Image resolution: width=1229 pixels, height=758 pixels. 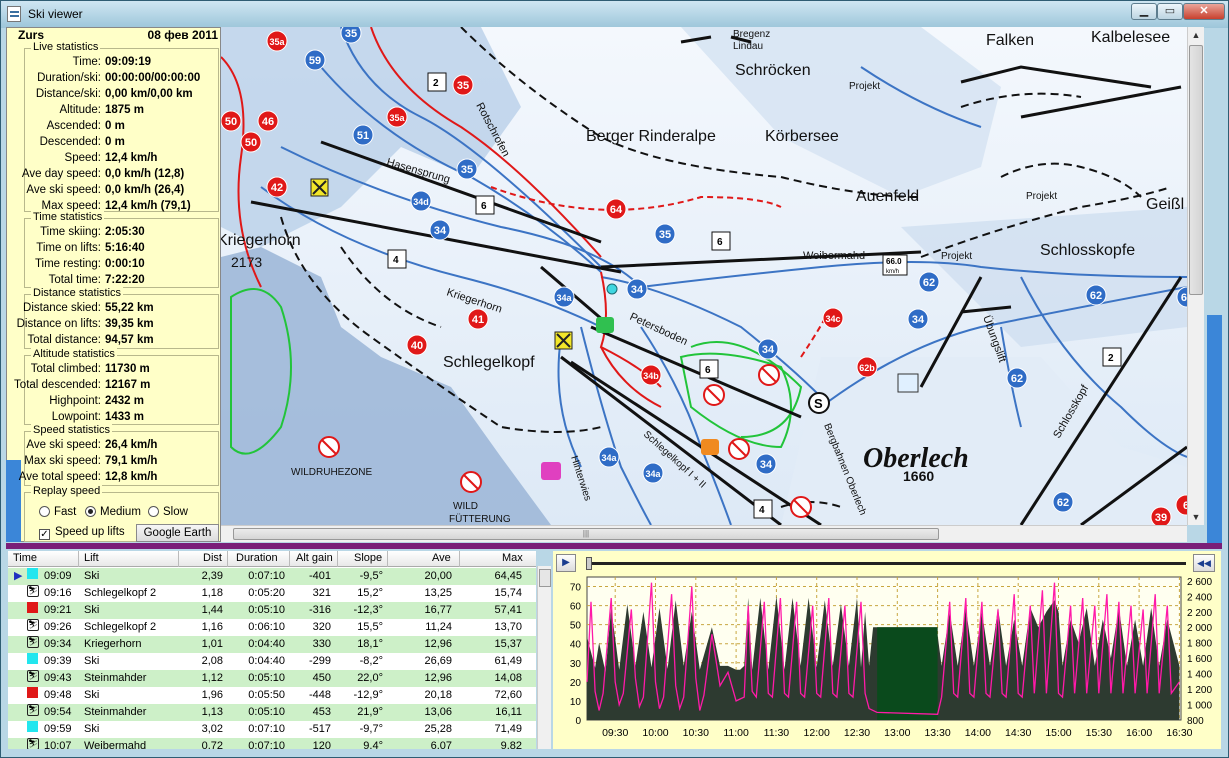 What do you see at coordinates (90, 532) in the screenshot?
I see `speed-up-lifts-label: Speed up lifts` at bounding box center [90, 532].